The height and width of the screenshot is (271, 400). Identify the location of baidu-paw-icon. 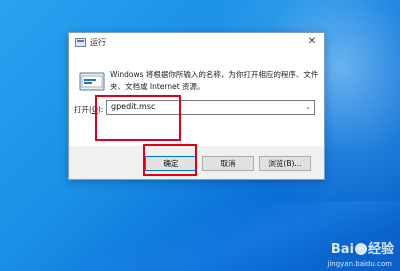
(360, 249).